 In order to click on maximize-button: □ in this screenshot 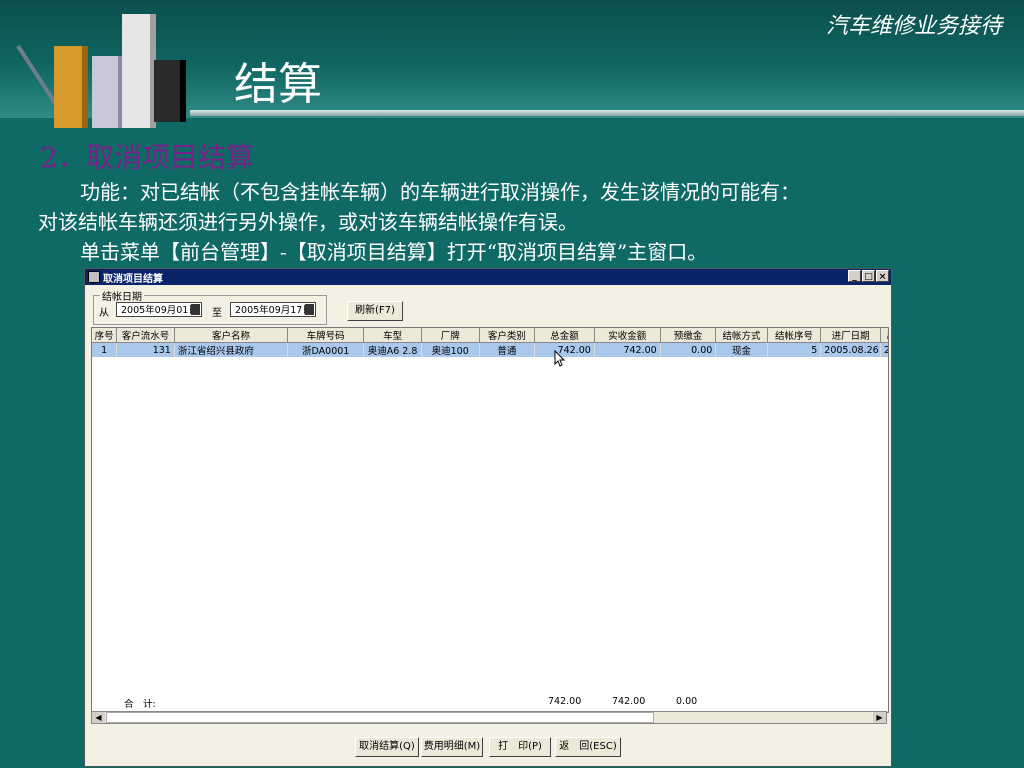, I will do `click(868, 276)`.